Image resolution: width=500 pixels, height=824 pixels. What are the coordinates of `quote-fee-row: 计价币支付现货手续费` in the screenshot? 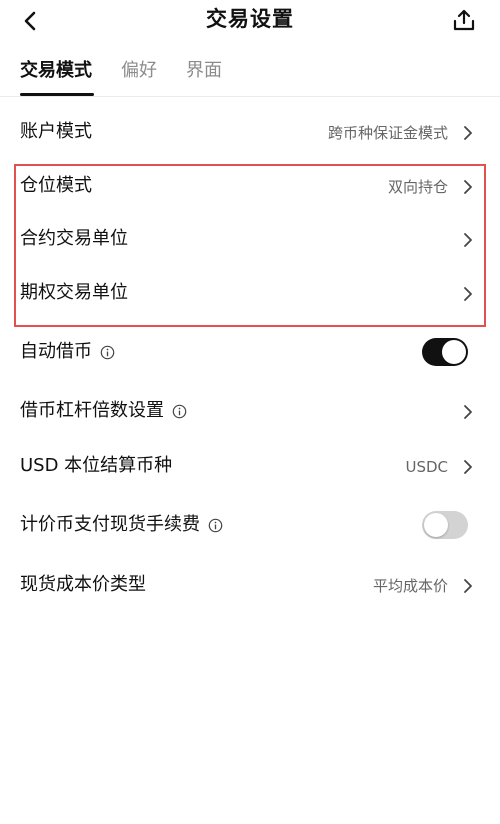 It's located at (250, 525).